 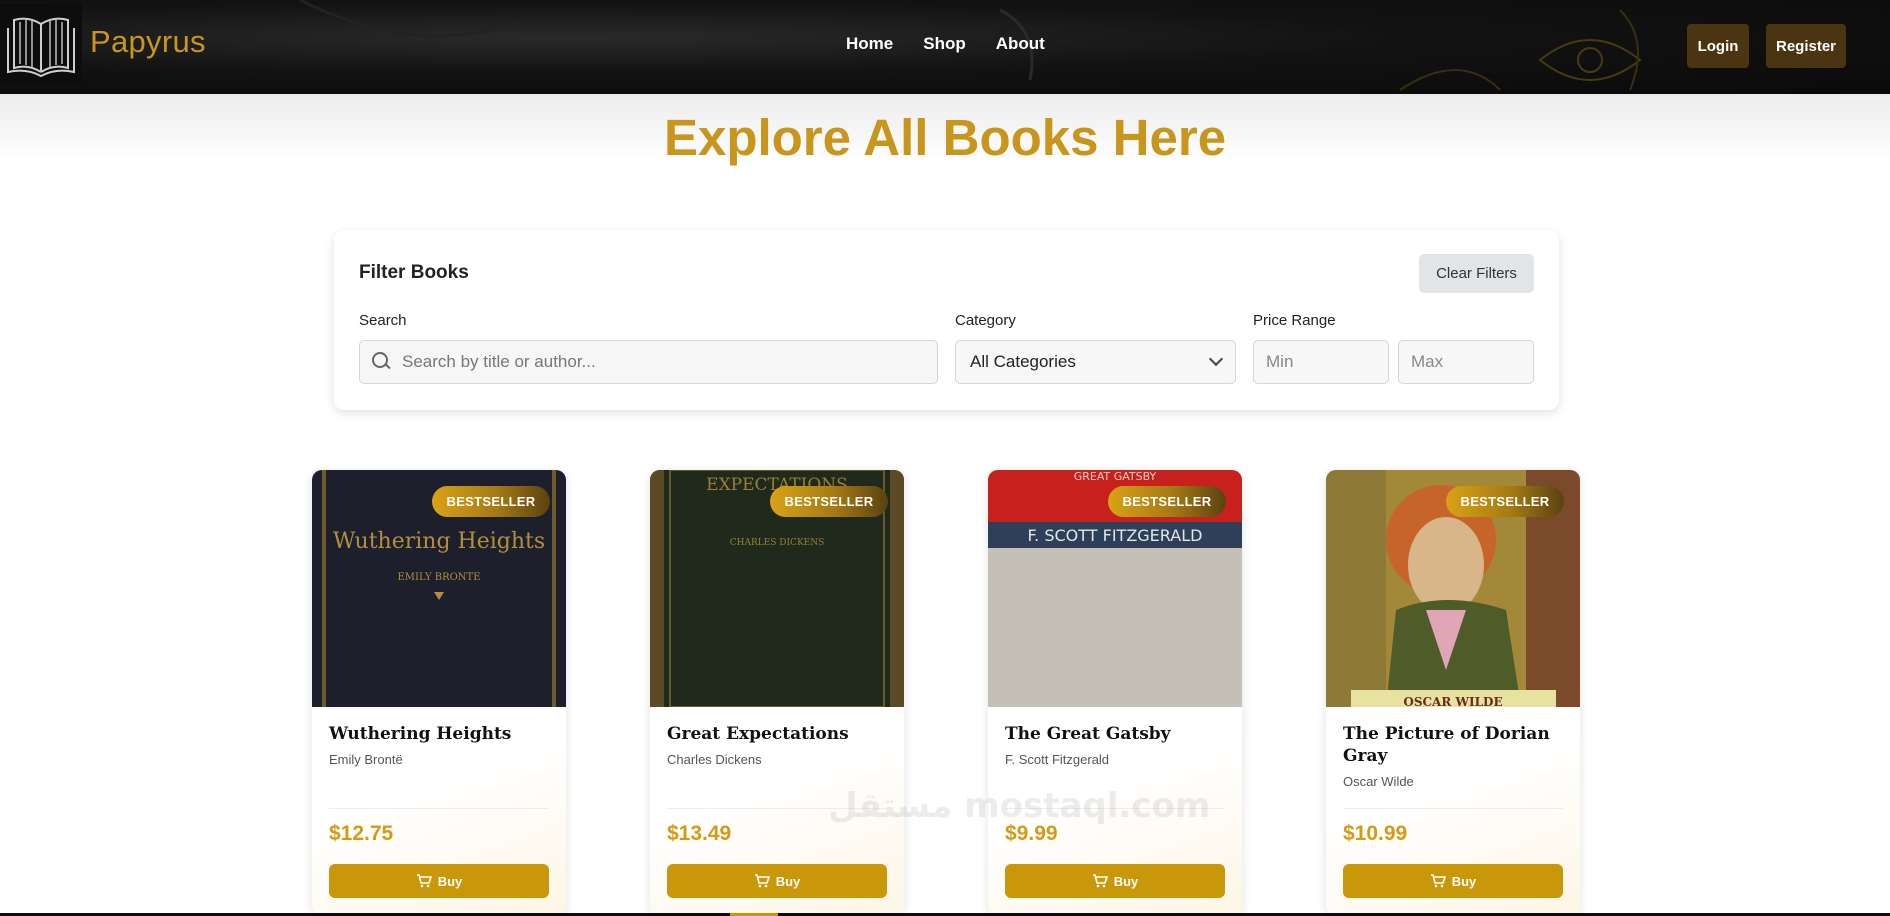 What do you see at coordinates (383, 320) in the screenshot?
I see `search-label: Search` at bounding box center [383, 320].